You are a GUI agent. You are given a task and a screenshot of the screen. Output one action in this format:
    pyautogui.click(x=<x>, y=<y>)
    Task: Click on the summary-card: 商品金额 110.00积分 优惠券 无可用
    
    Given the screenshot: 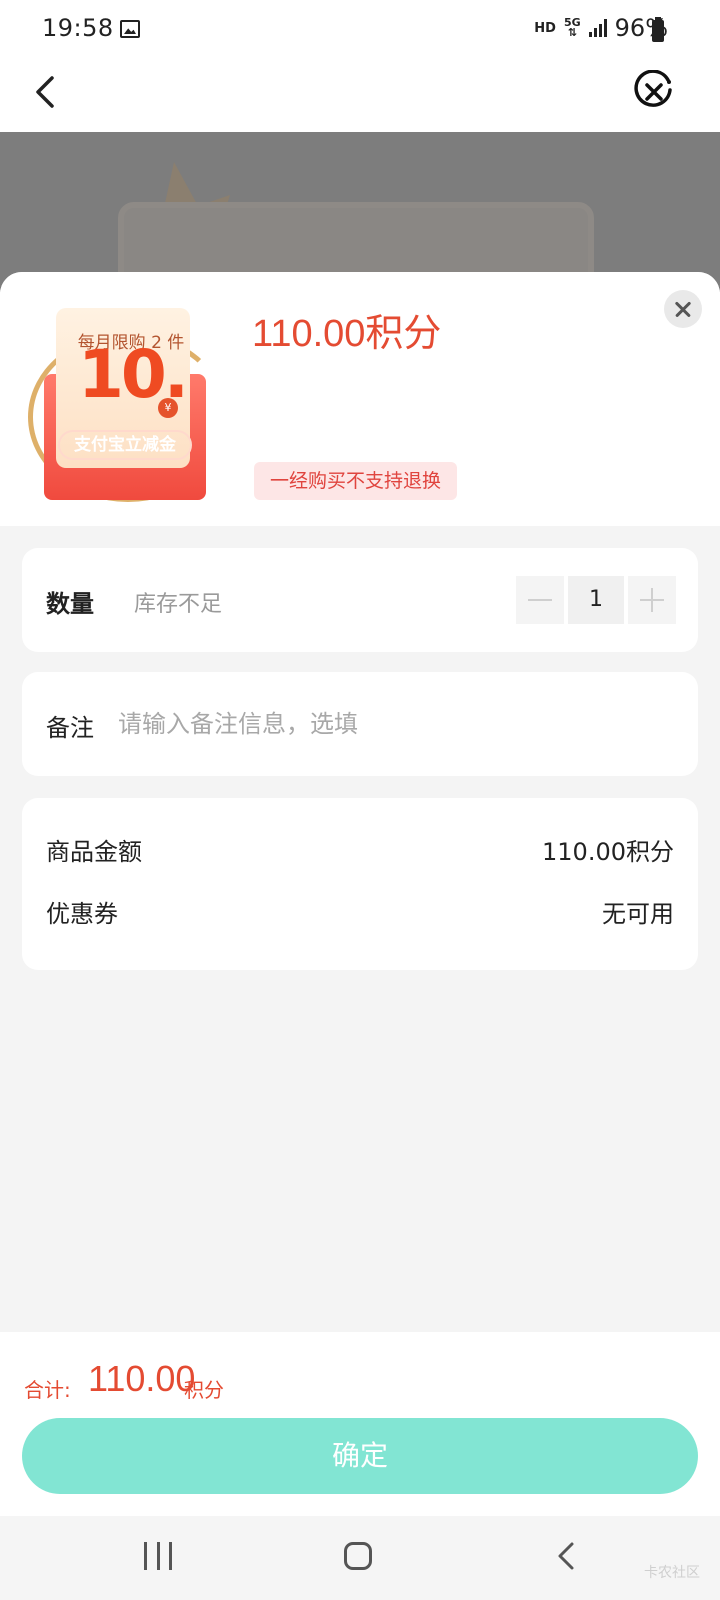 What is the action you would take?
    pyautogui.click(x=360, y=884)
    